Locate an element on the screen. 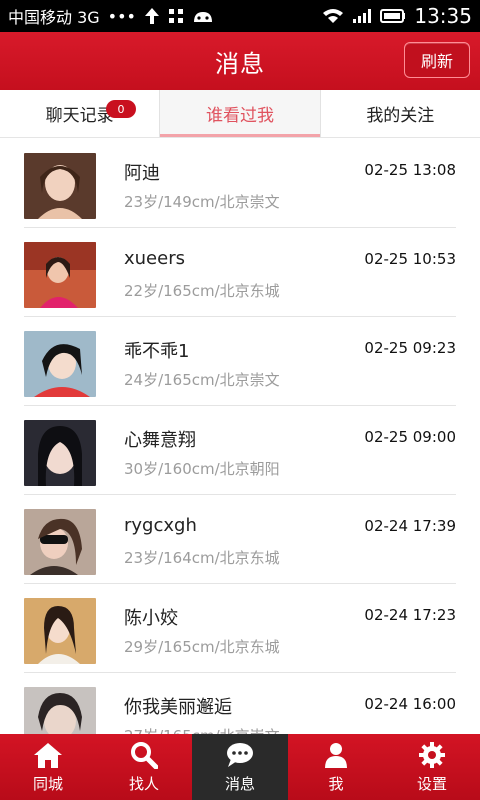 Image resolution: width=480 pixels, height=800 pixels. list-item: 你我美丽邂逅 27岁/165cm/北京崇文 02-24 16:00 is located at coordinates (240, 703).